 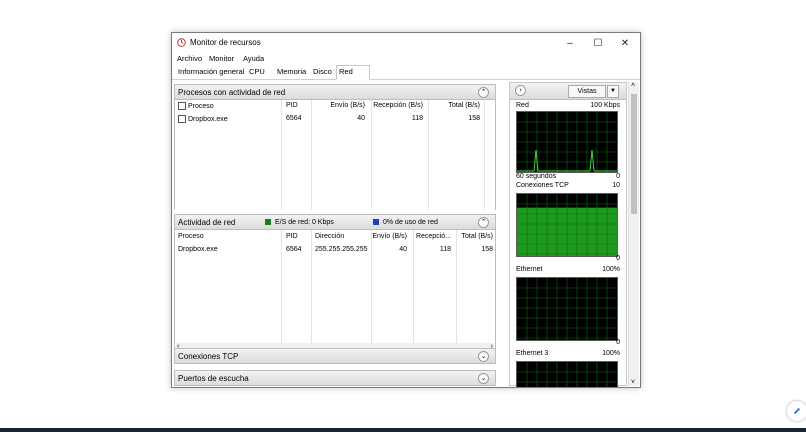 What do you see at coordinates (598, 43) in the screenshot?
I see `maximize-button: ☐` at bounding box center [598, 43].